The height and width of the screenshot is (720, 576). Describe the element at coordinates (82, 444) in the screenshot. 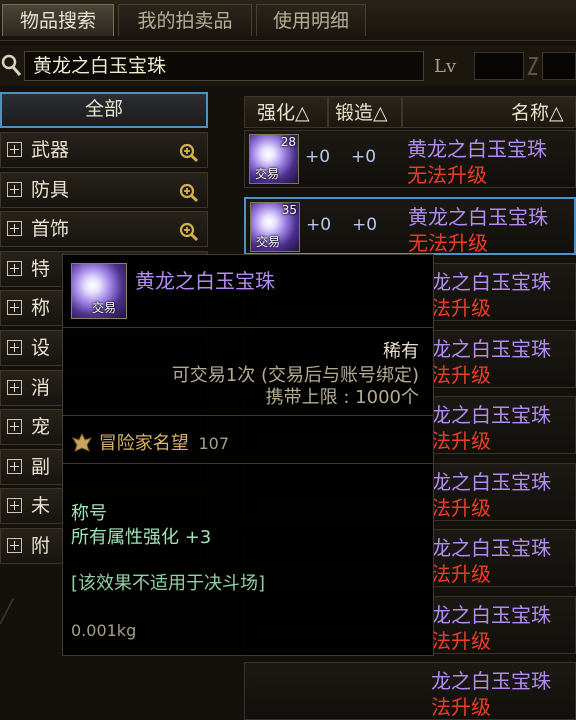

I see `reputation-icon` at that location.